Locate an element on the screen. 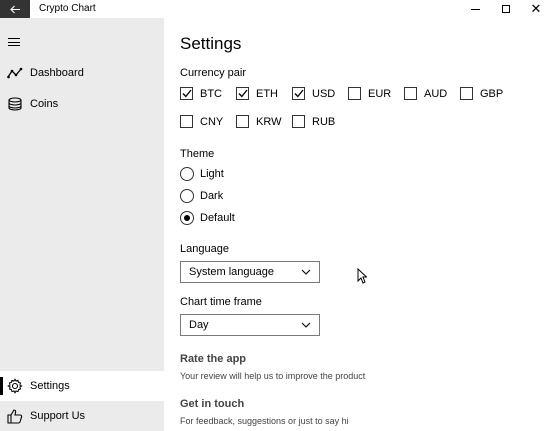 The width and height of the screenshot is (550, 431). checkbox-label: CNY is located at coordinates (212, 121).